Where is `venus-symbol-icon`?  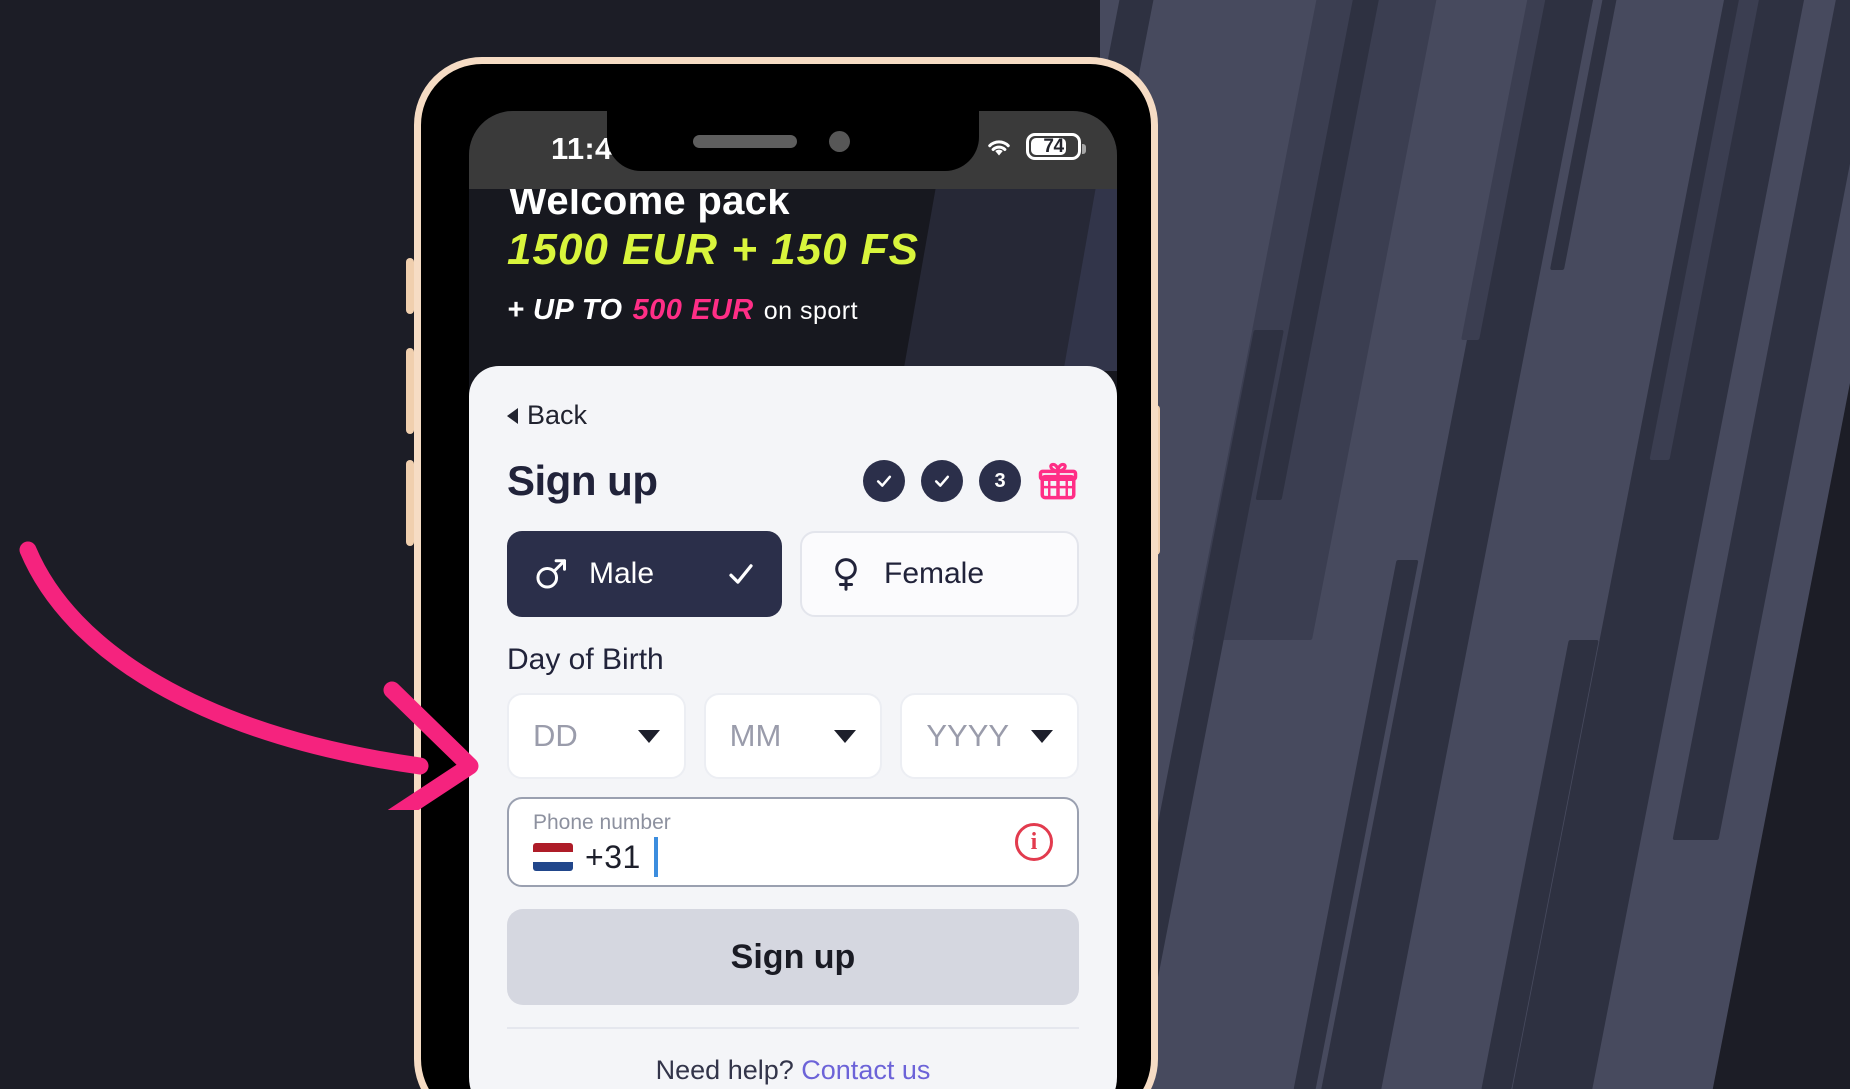 venus-symbol-icon is located at coordinates (846, 574).